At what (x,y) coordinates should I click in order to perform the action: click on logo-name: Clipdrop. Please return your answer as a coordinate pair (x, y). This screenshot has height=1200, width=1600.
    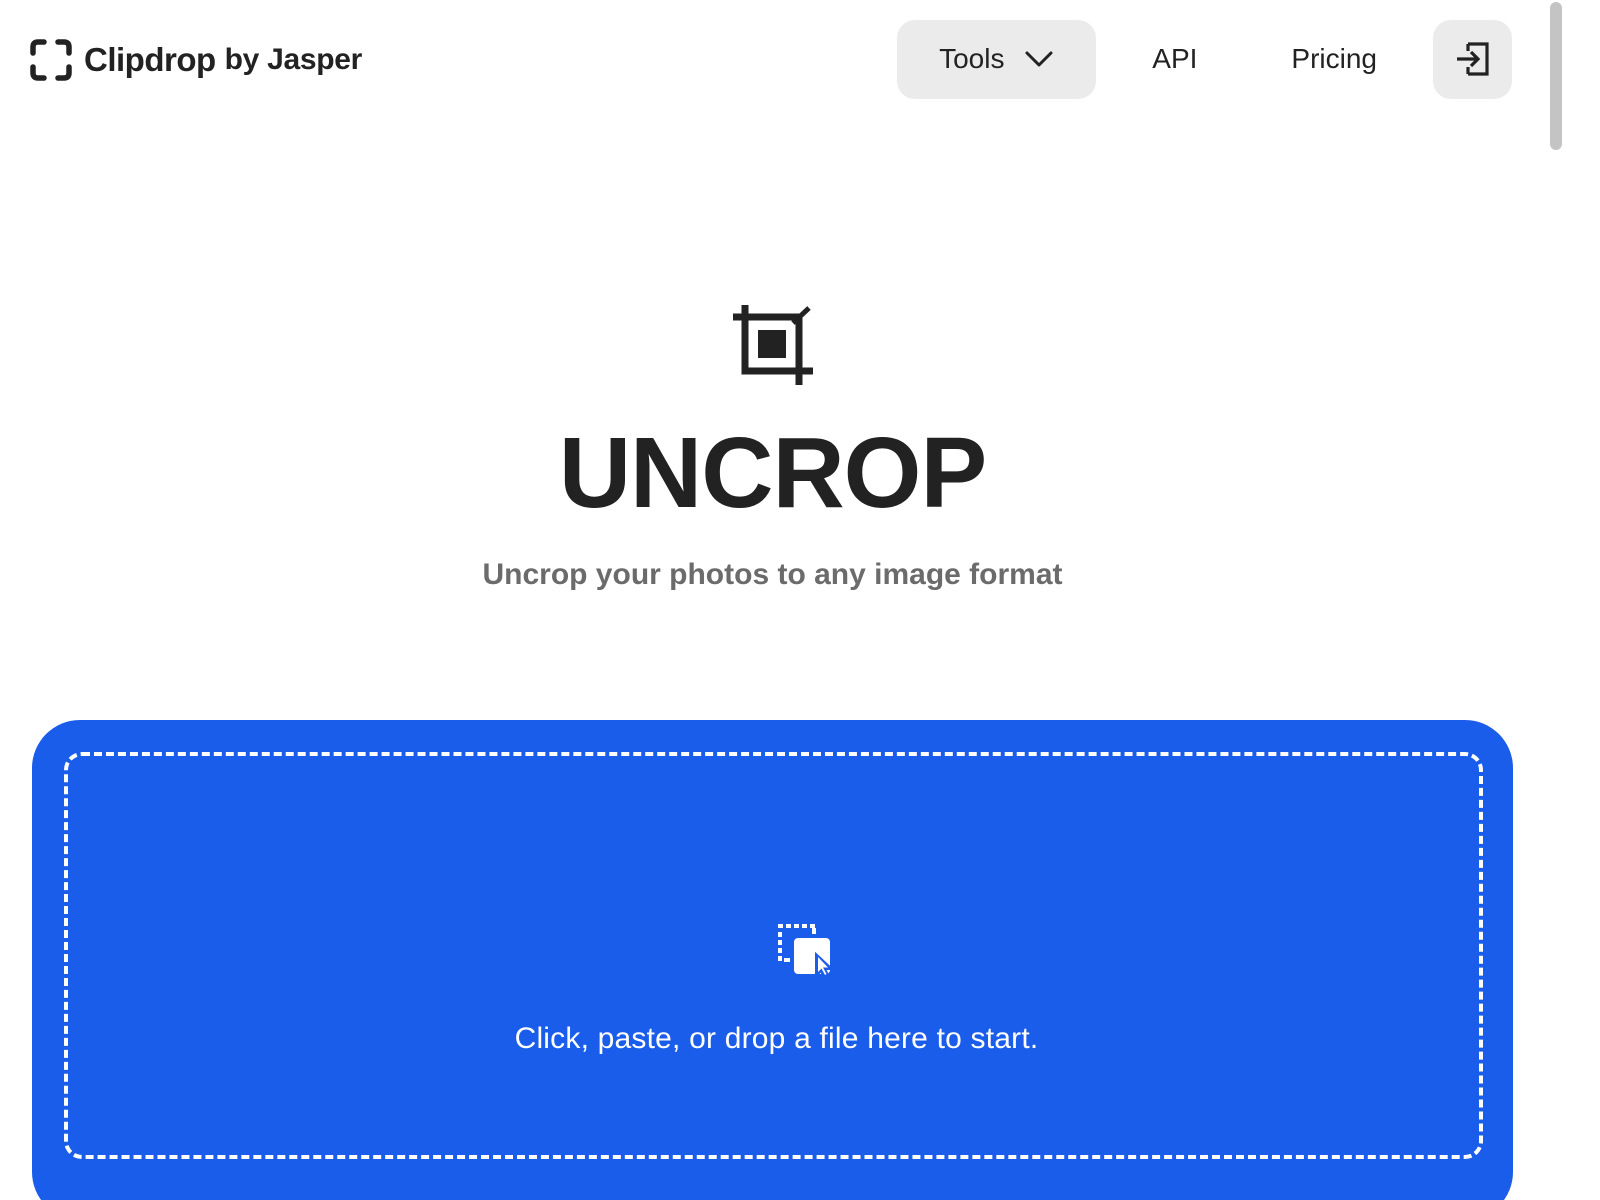
    Looking at the image, I should click on (150, 59).